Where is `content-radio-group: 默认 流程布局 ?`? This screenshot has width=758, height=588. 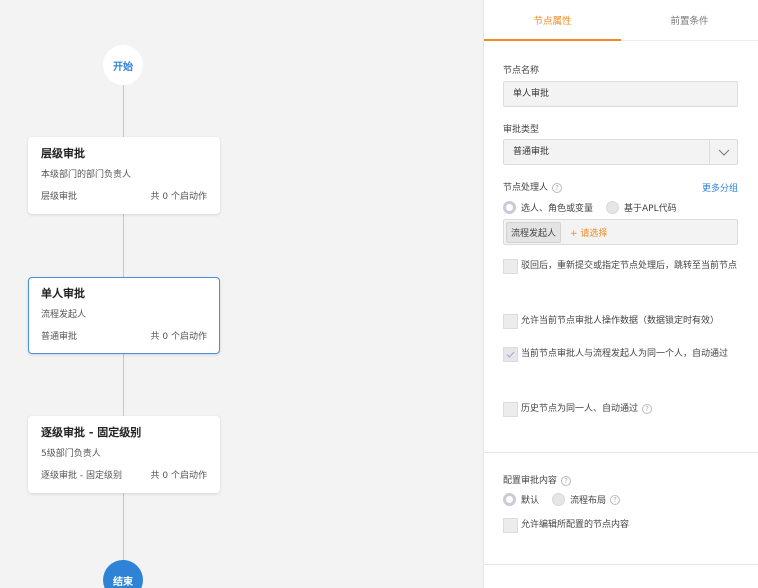 content-radio-group: 默认 流程布局 ? is located at coordinates (568, 499).